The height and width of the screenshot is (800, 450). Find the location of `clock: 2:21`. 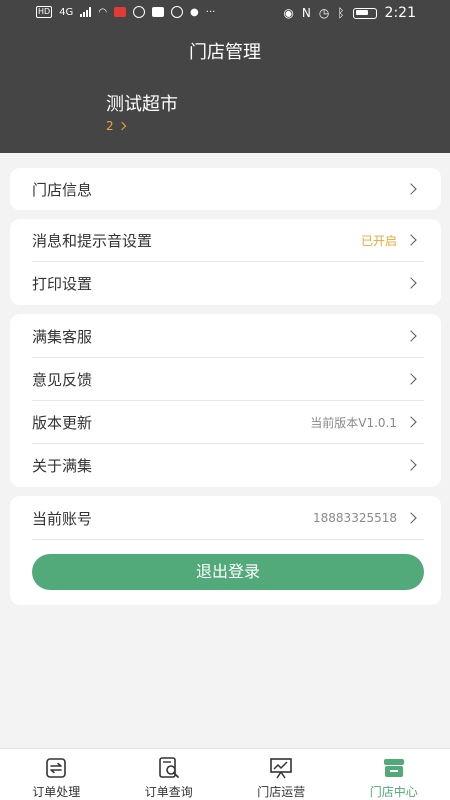

clock: 2:21 is located at coordinates (400, 13).